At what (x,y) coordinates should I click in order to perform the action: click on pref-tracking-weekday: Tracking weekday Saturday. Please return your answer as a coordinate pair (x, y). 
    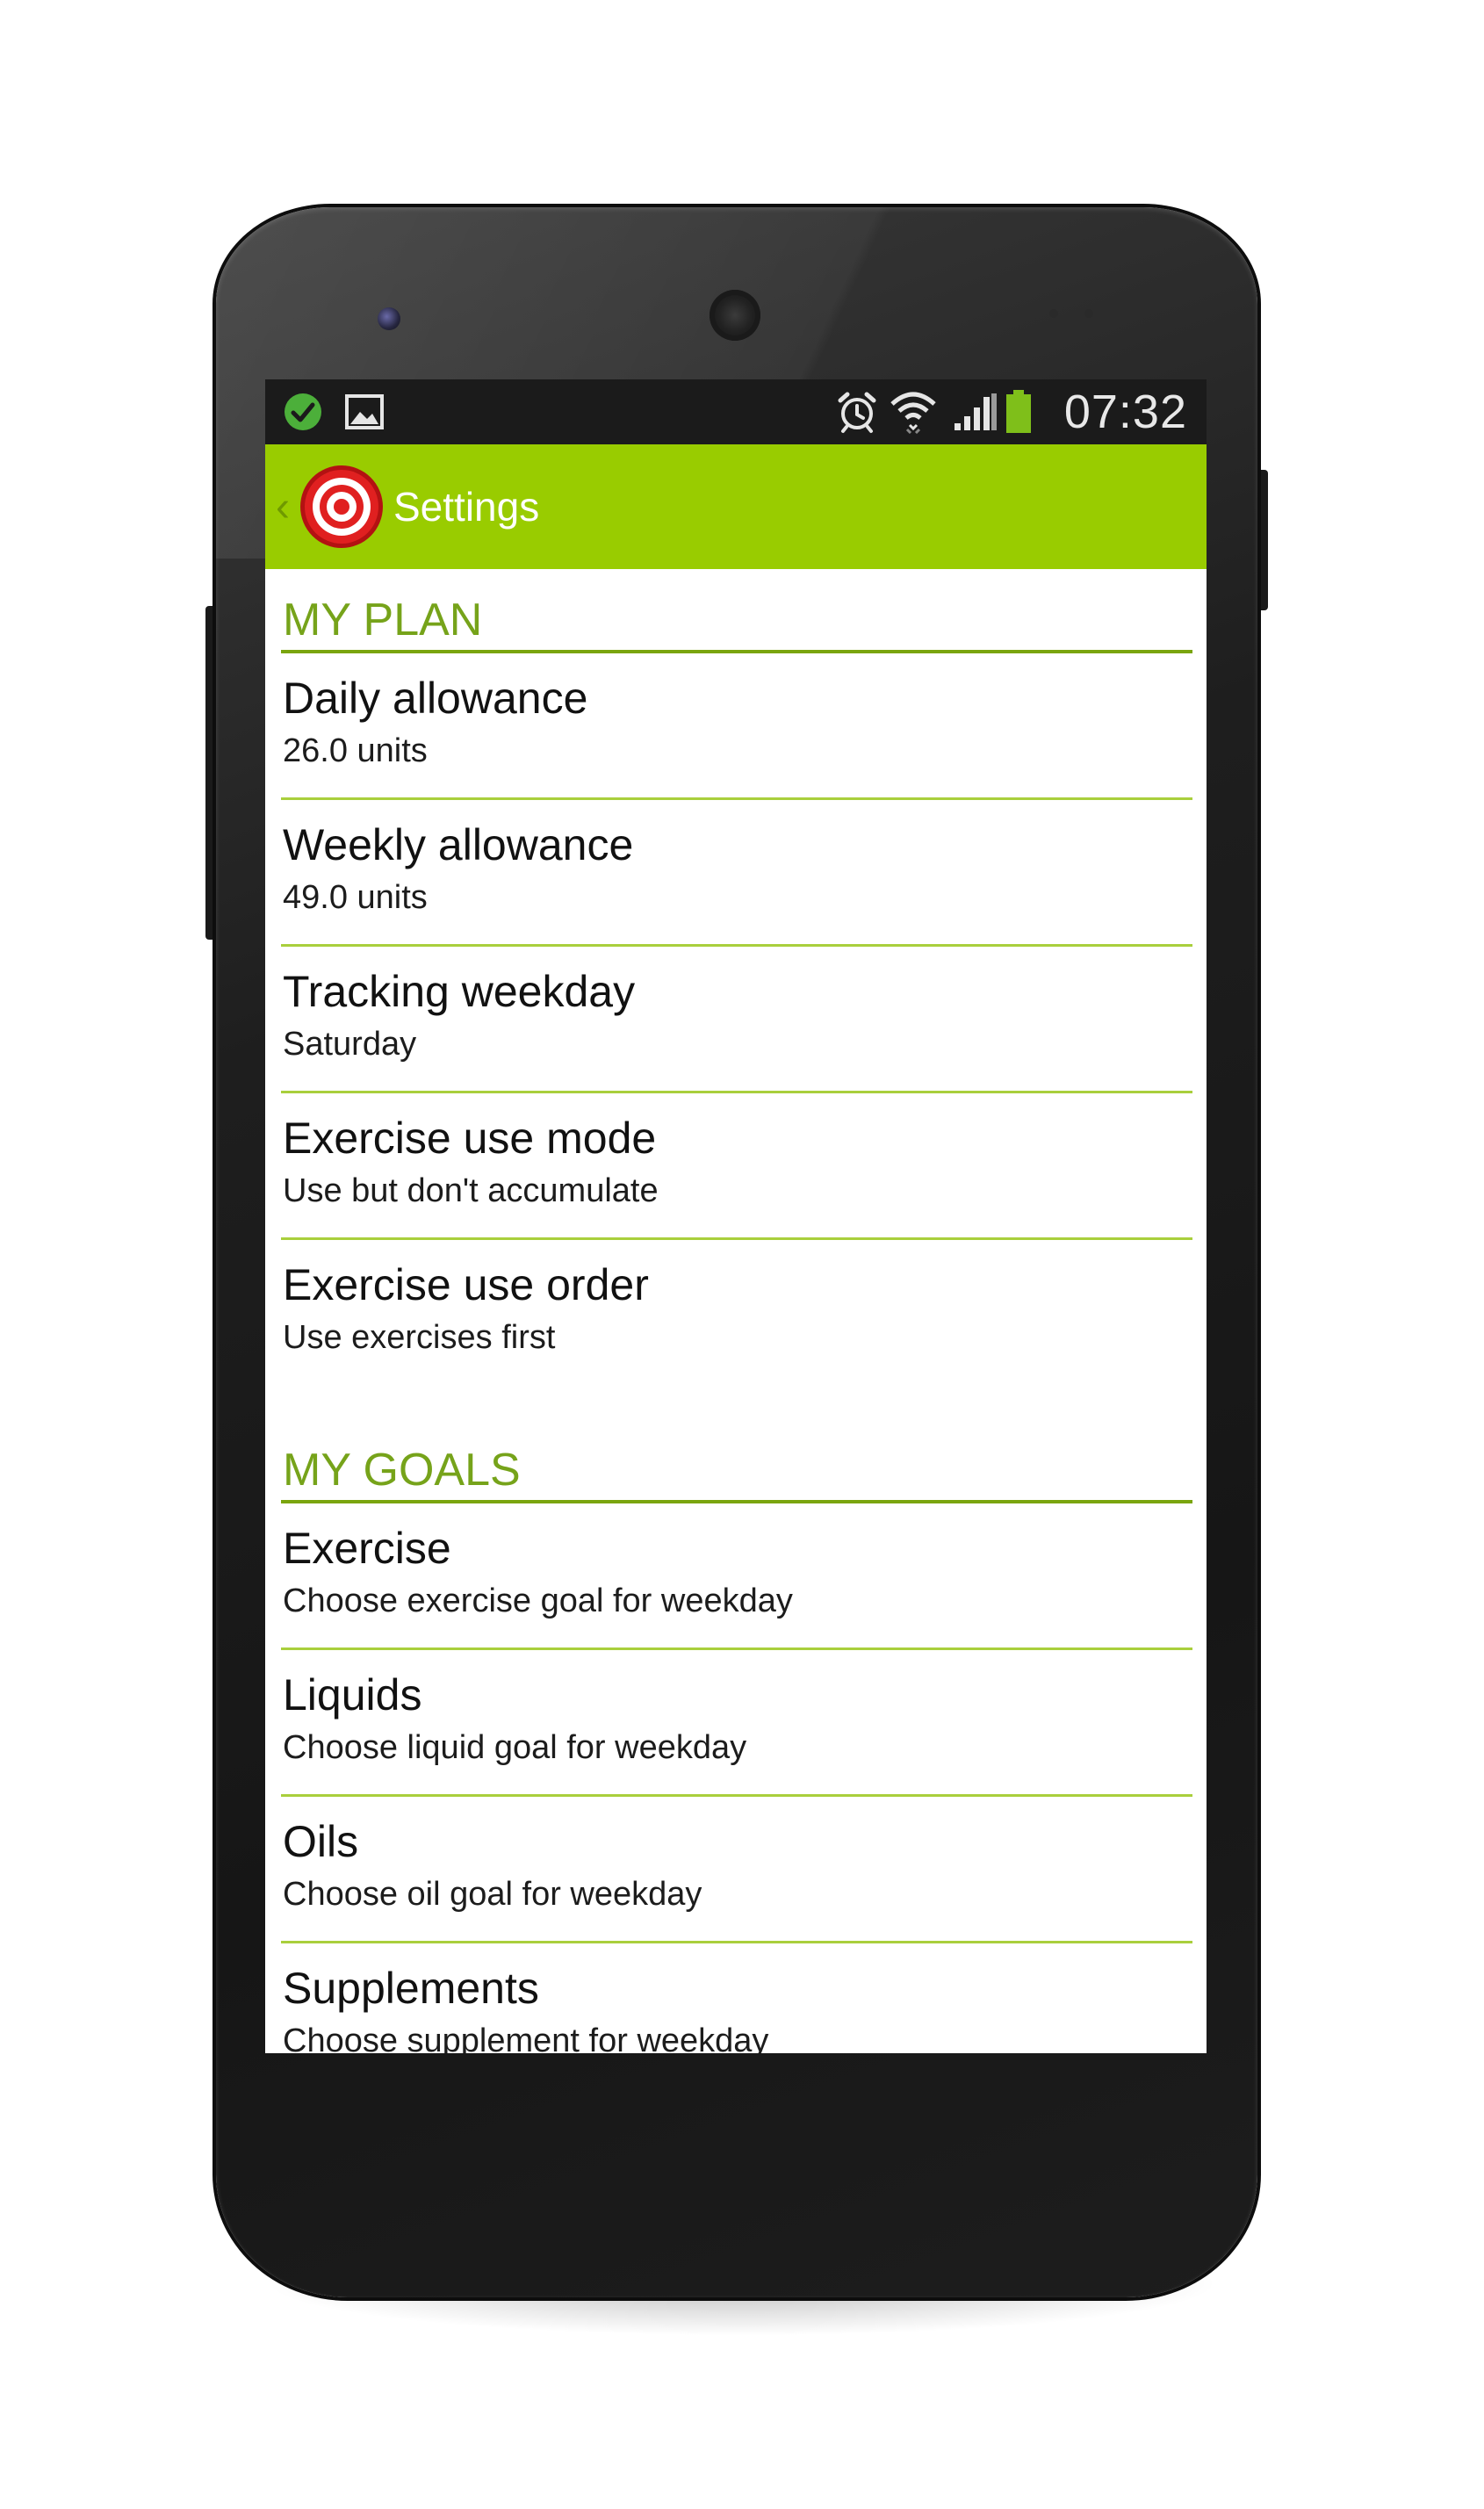
    Looking at the image, I should click on (736, 1020).